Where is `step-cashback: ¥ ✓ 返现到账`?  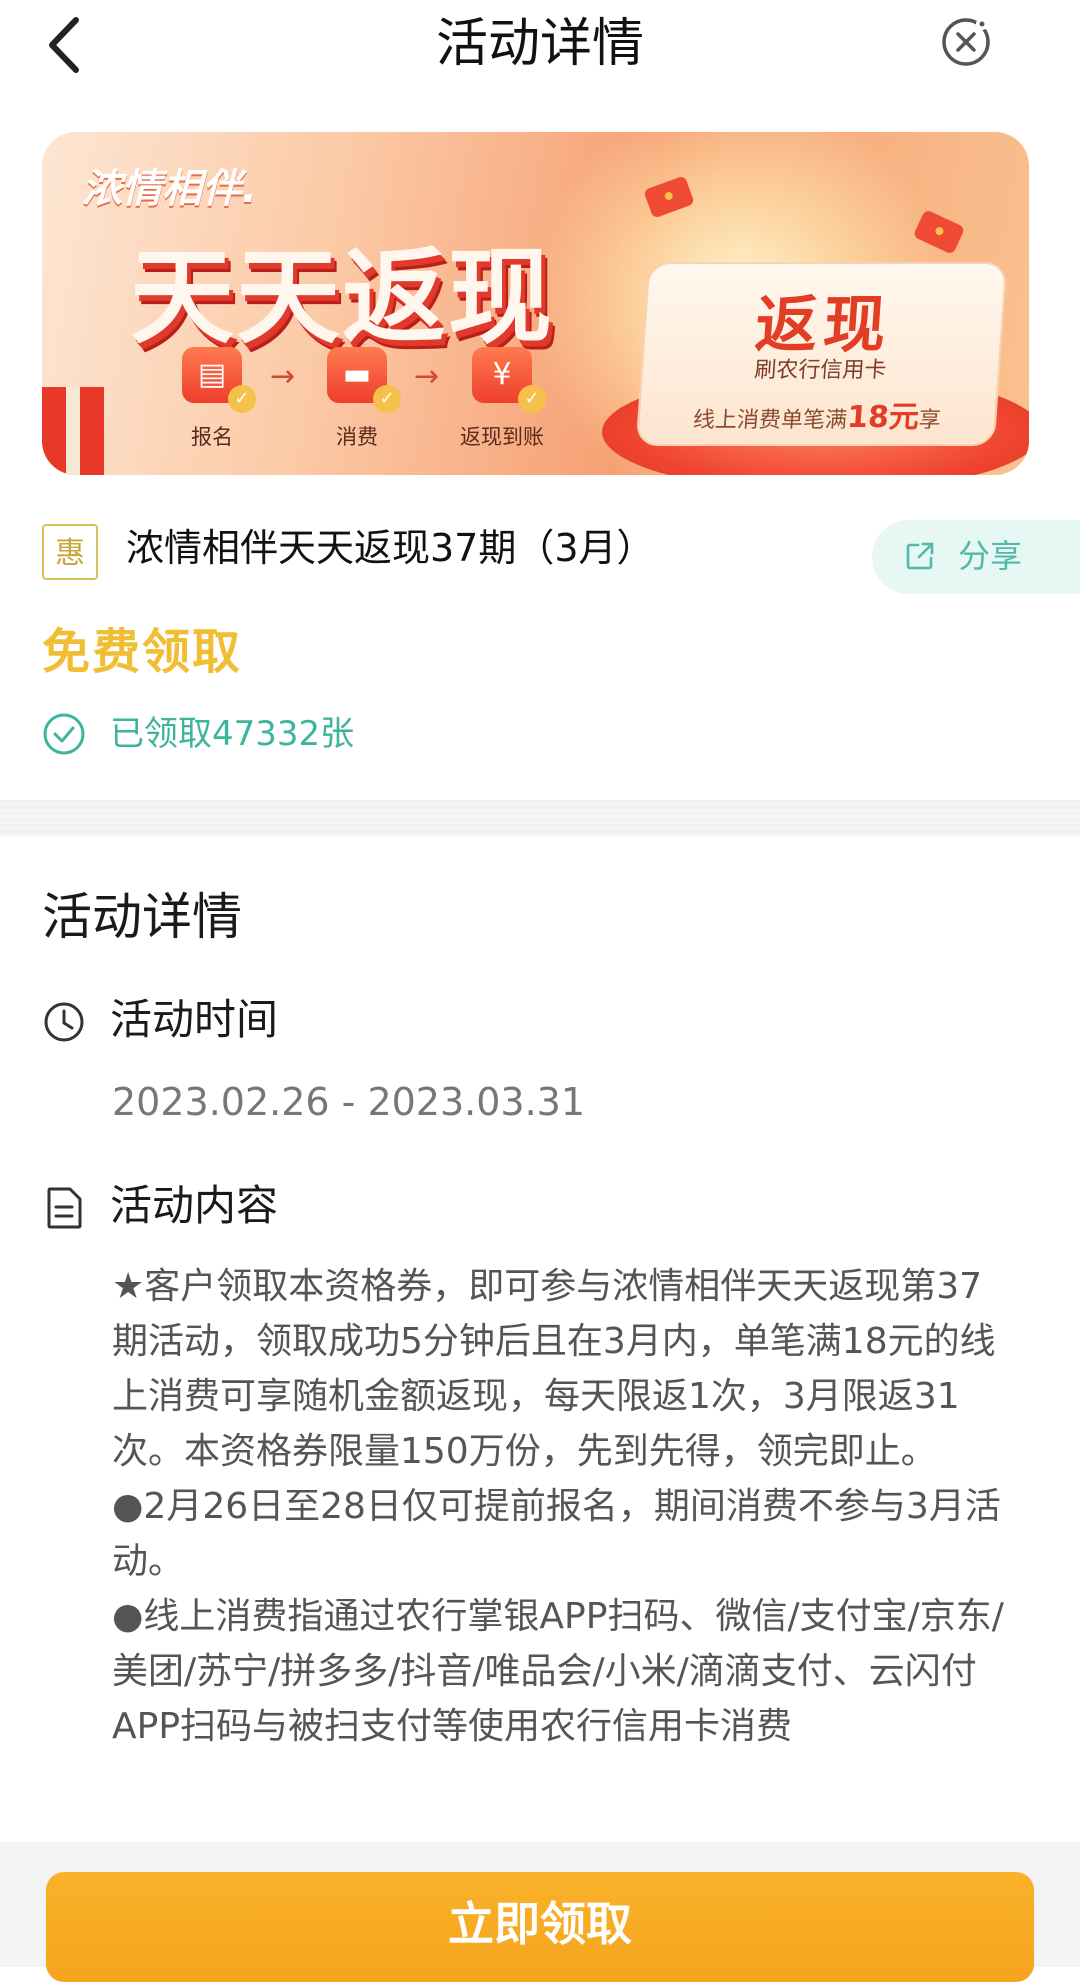 step-cashback: ¥ ✓ 返现到账 is located at coordinates (502, 399).